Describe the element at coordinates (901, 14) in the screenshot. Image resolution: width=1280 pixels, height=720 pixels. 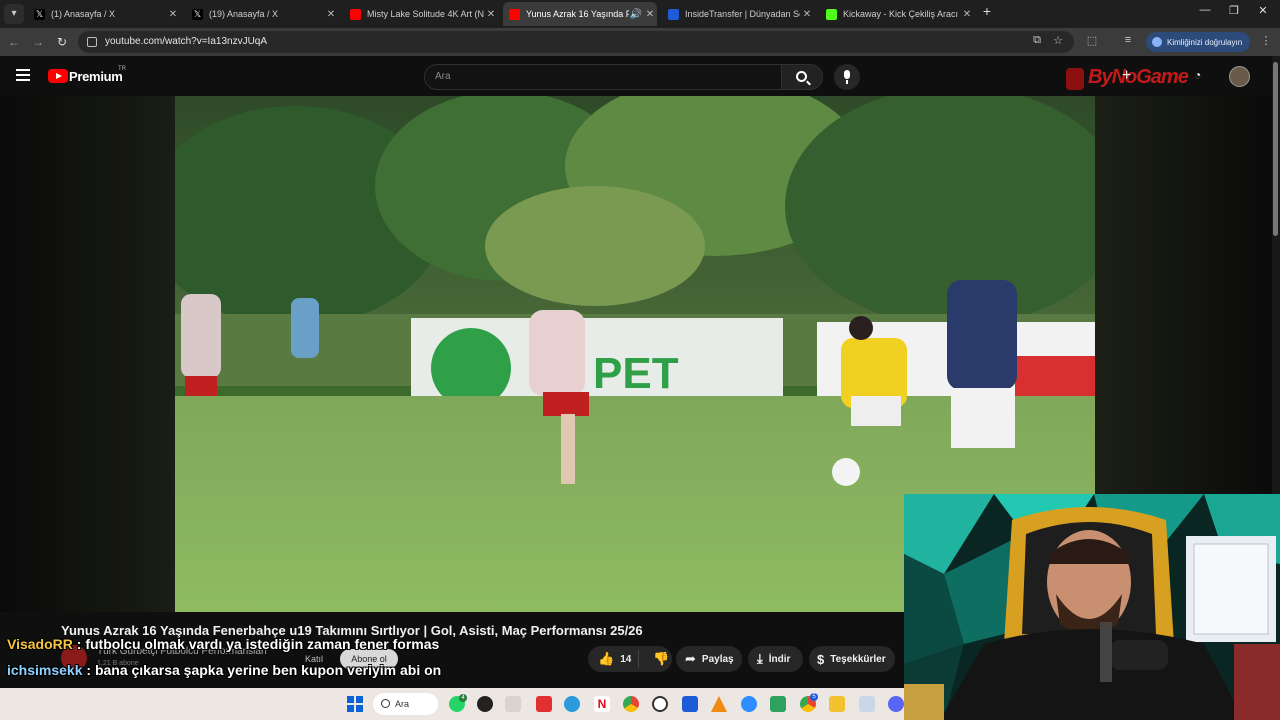
I see `tab-title: Kickaway - Kick Çekiliş Aracı` at that location.